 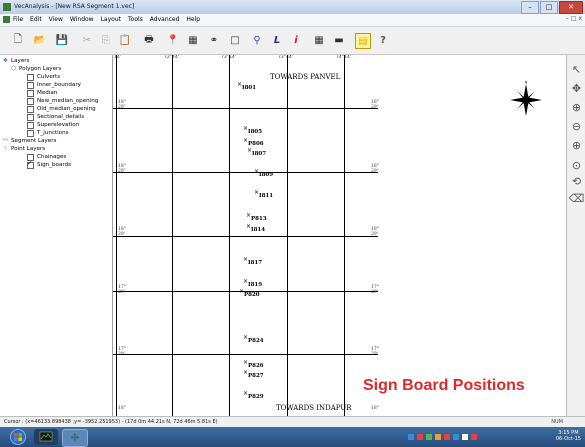 I want to click on pin-icon: 📍, so click(x=173, y=40).